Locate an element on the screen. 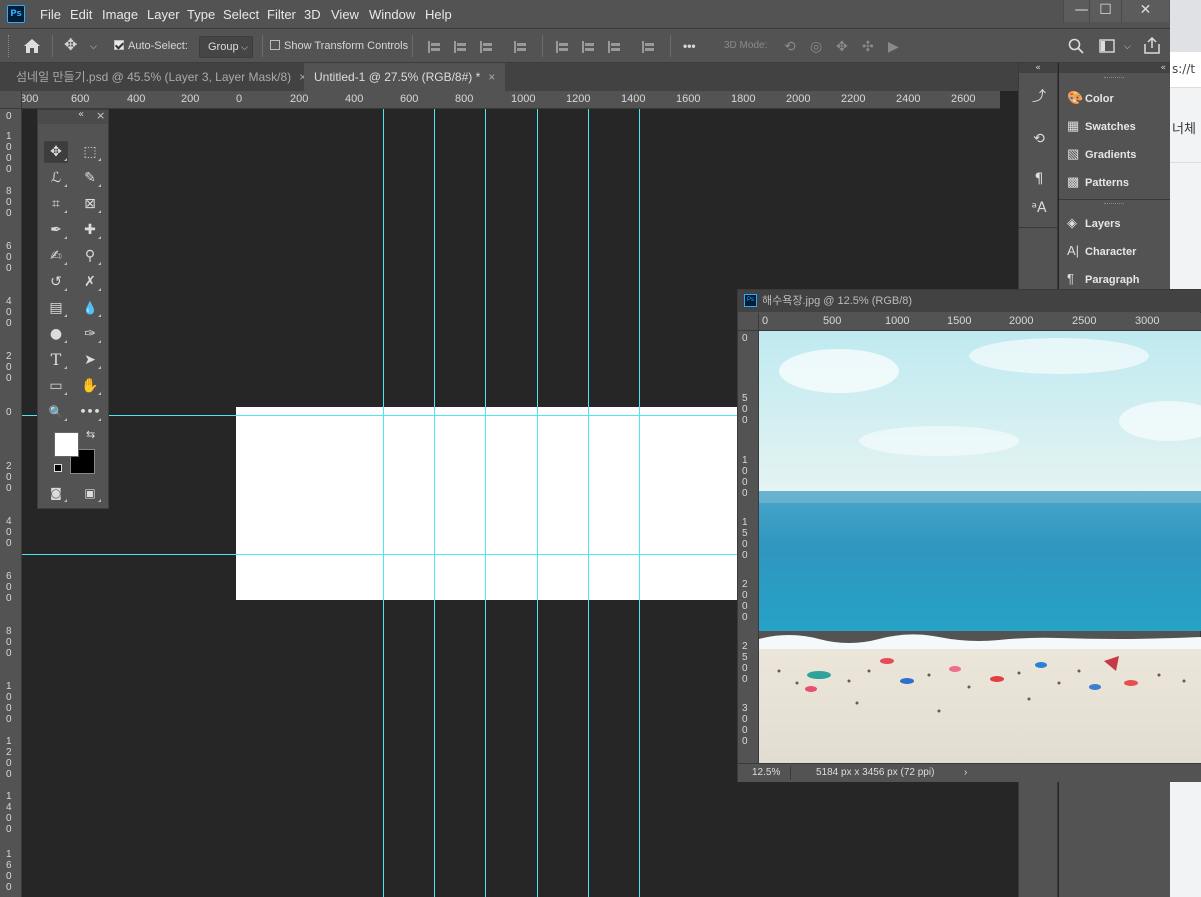 The height and width of the screenshot is (897, 1201). menu-window: Window is located at coordinates (392, 14).